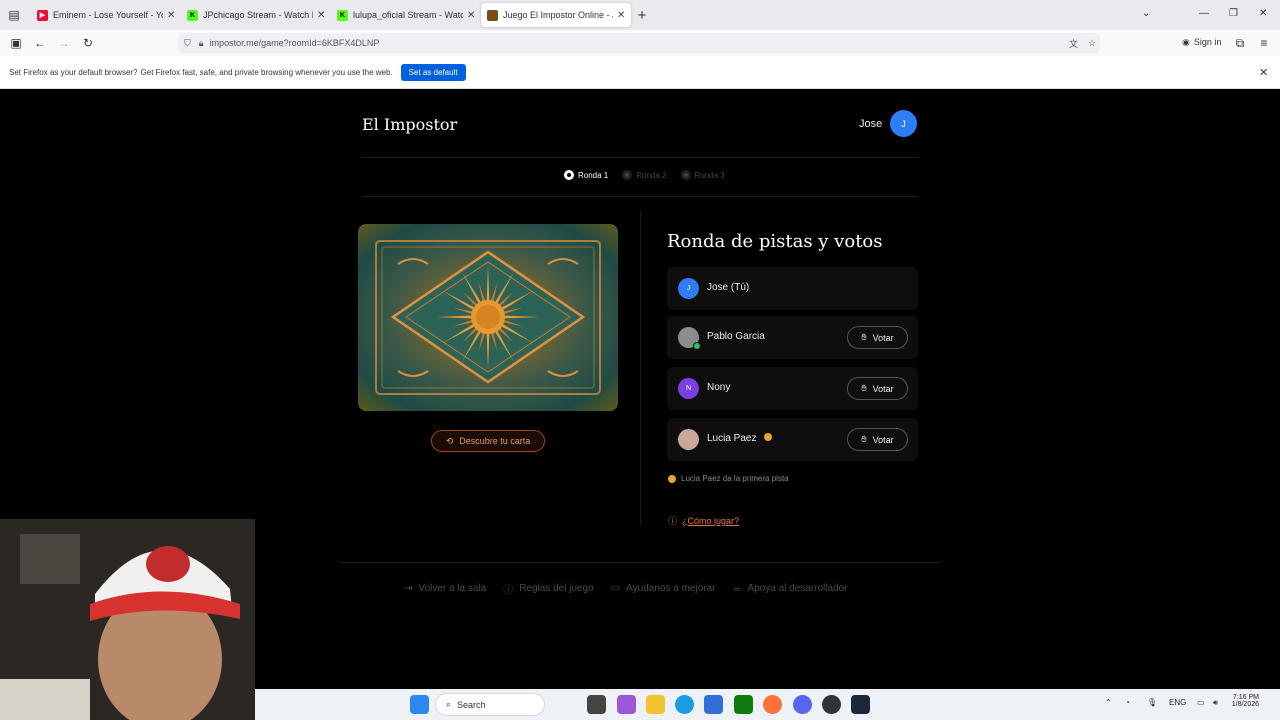 This screenshot has width=1280, height=720. What do you see at coordinates (713, 704) in the screenshot?
I see `store-icon` at bounding box center [713, 704].